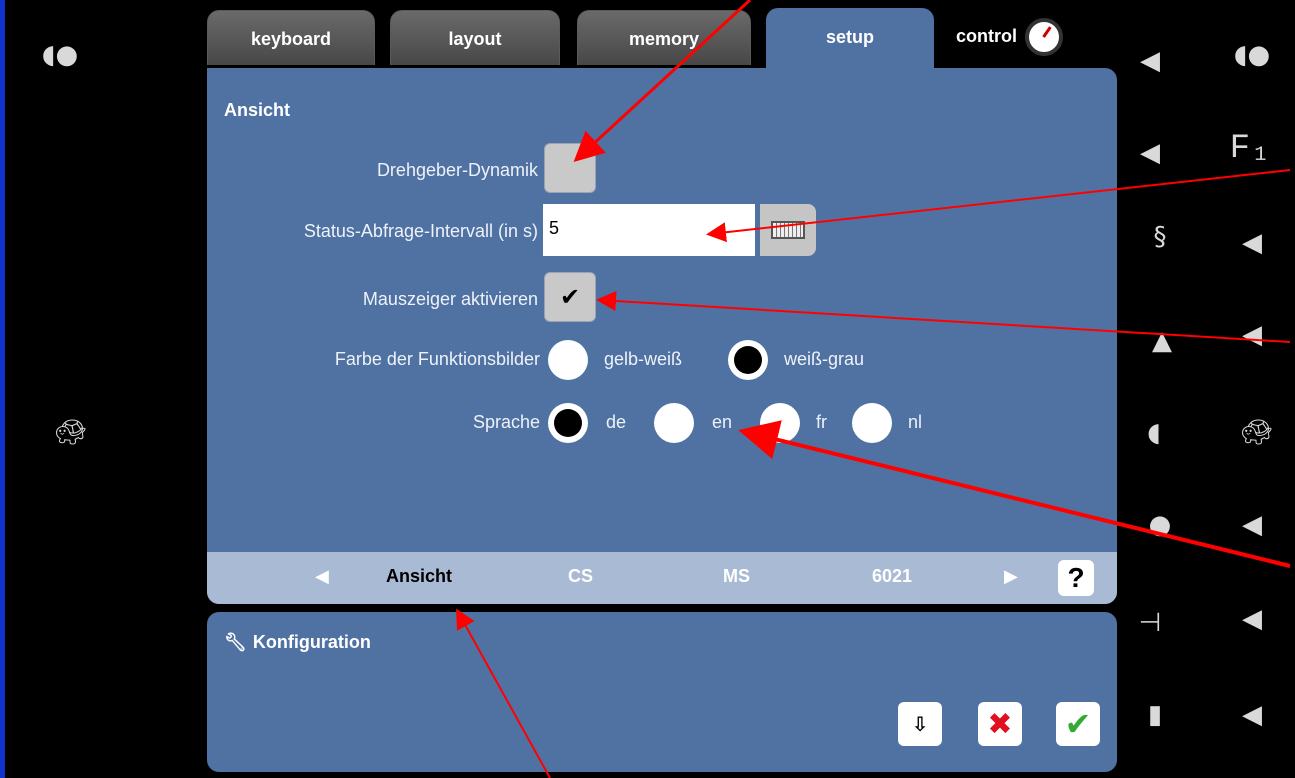 The image size is (1295, 778). Describe the element at coordinates (616, 422) in the screenshot. I see `sprache-option-label: de` at that location.